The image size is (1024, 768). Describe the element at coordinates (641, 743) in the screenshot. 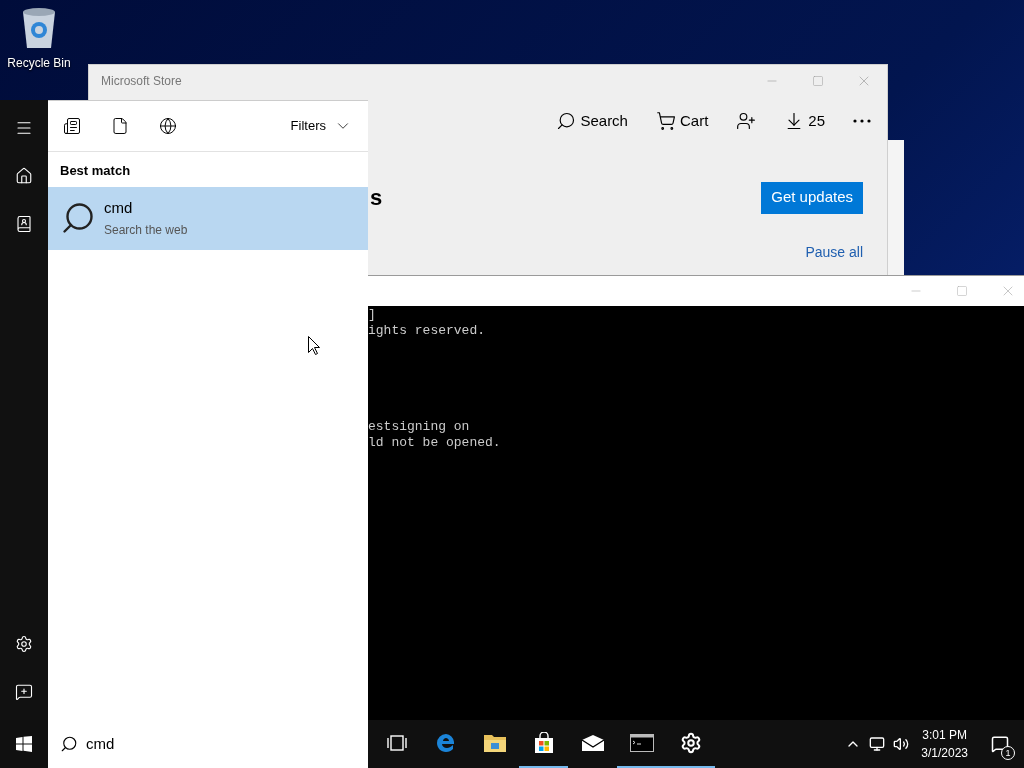

I see `console-icon` at that location.